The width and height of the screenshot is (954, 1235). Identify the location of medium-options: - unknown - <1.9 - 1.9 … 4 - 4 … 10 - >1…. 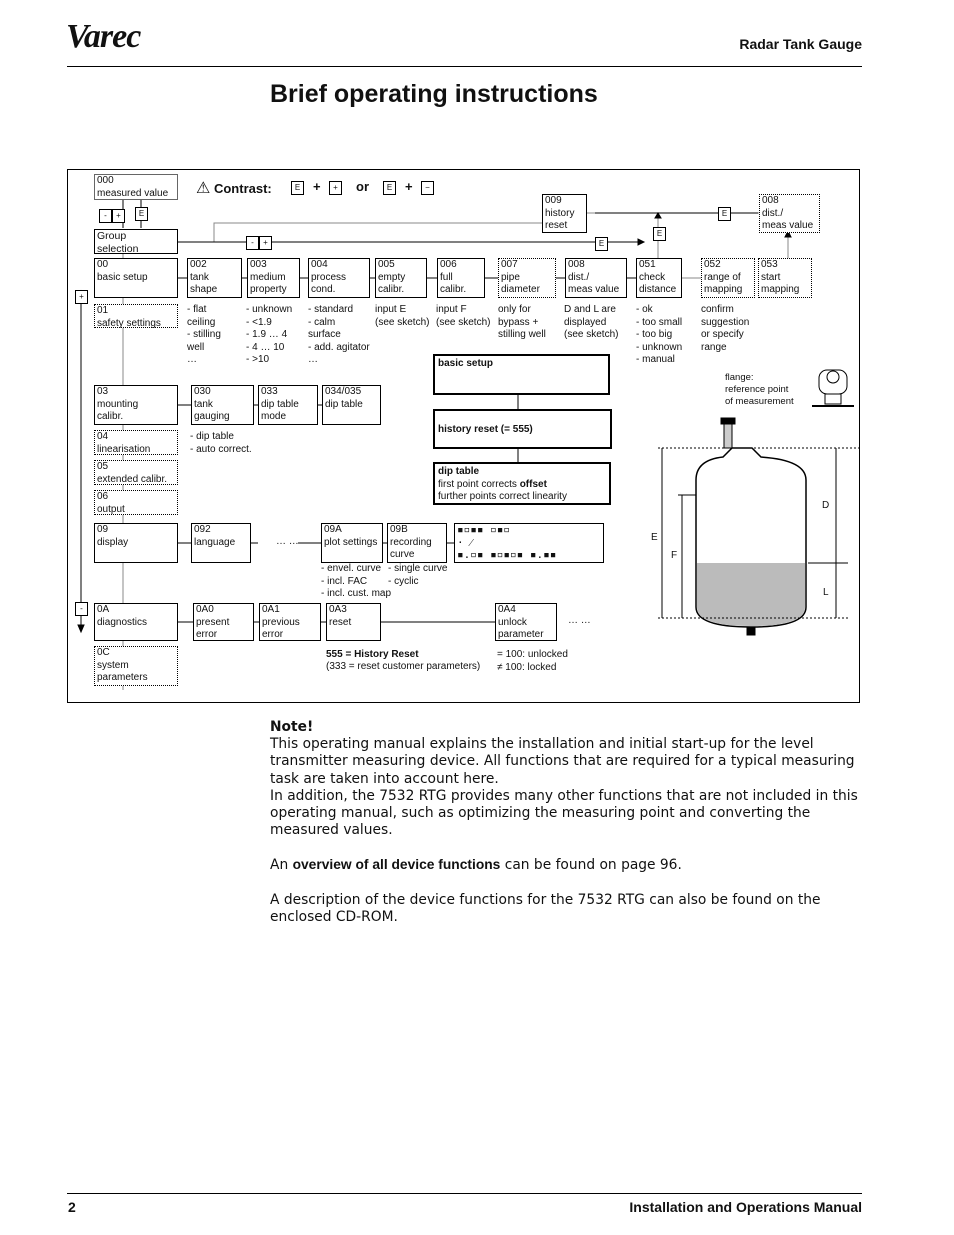
(269, 334).